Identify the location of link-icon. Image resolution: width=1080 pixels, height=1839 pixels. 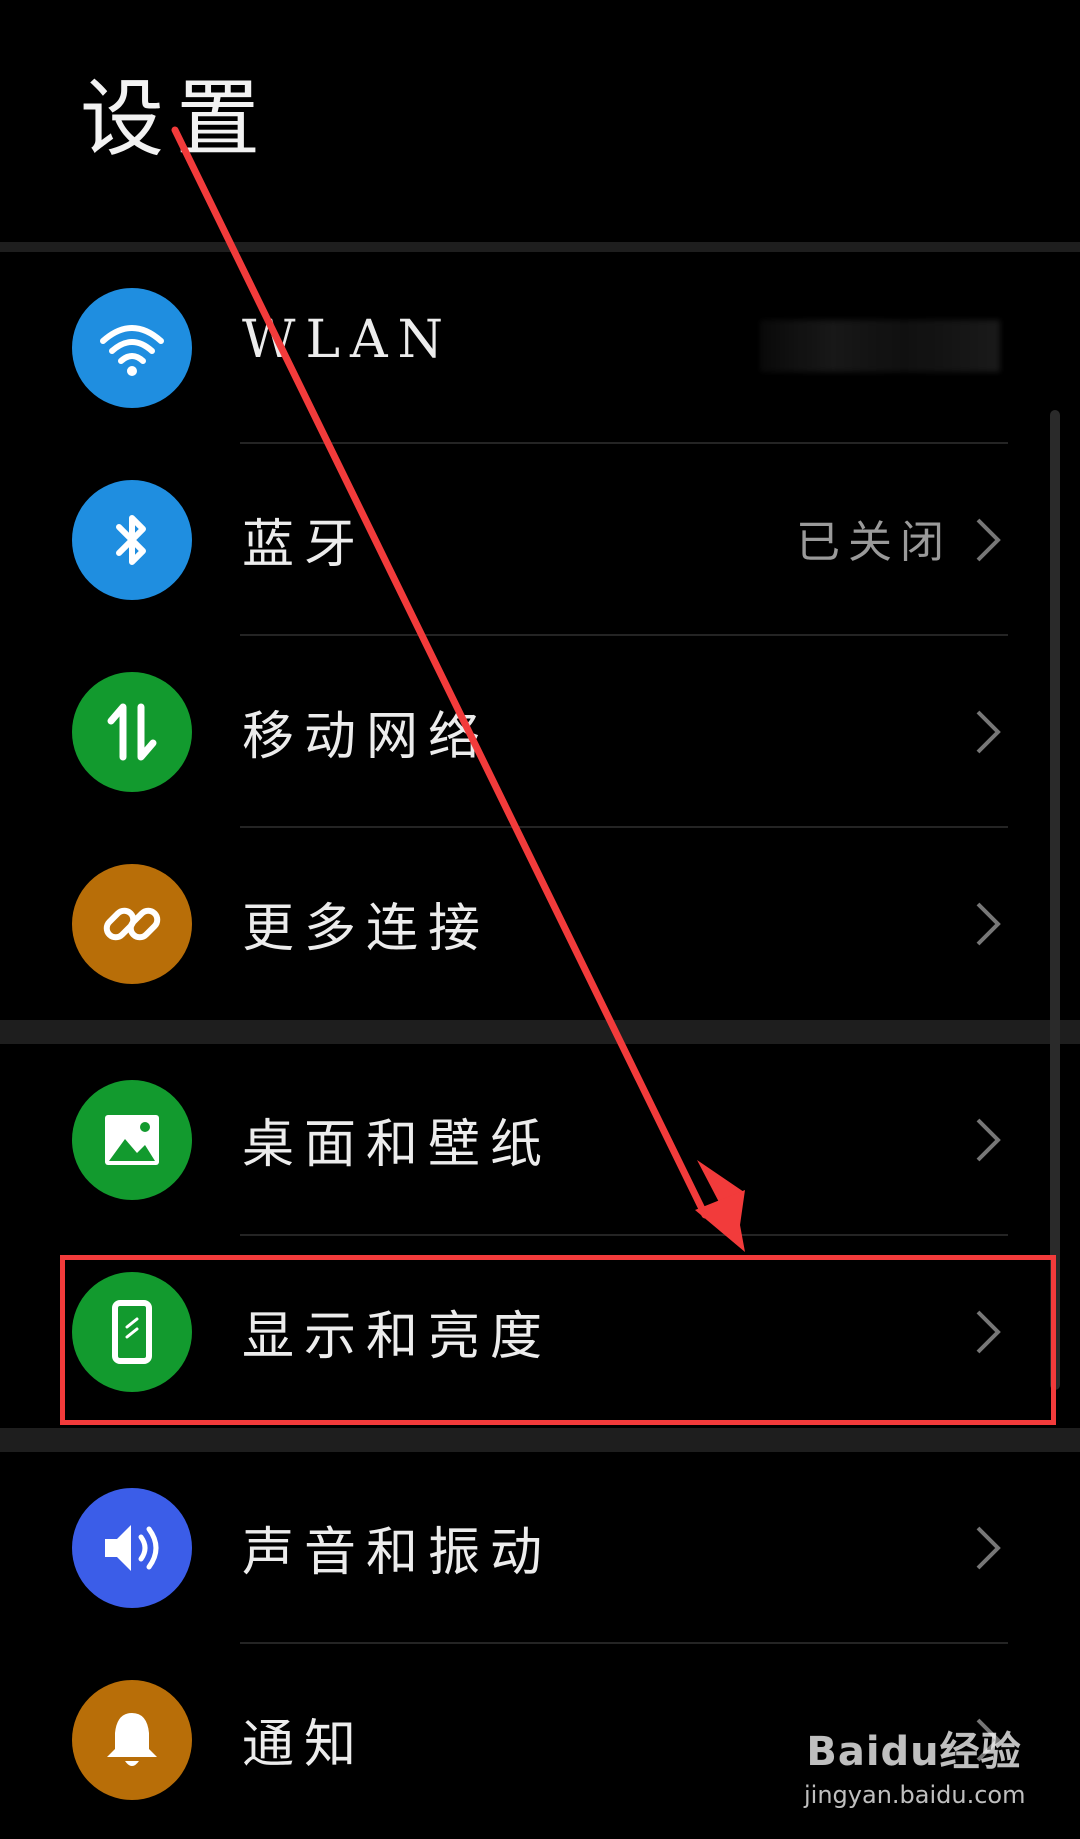
(132, 924).